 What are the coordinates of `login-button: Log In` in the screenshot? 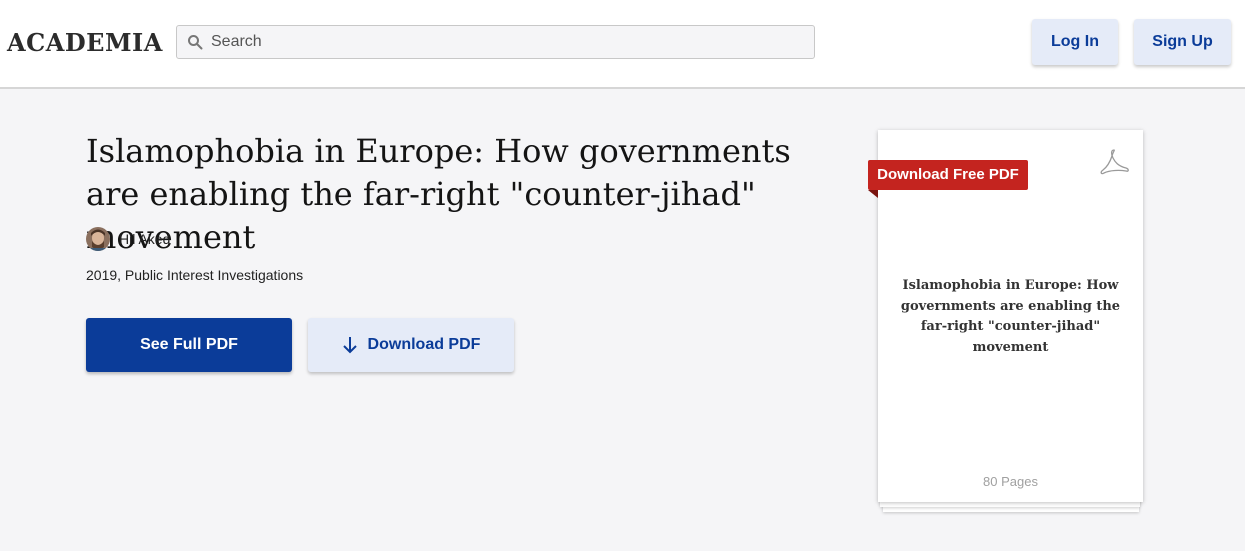 It's located at (1075, 42).